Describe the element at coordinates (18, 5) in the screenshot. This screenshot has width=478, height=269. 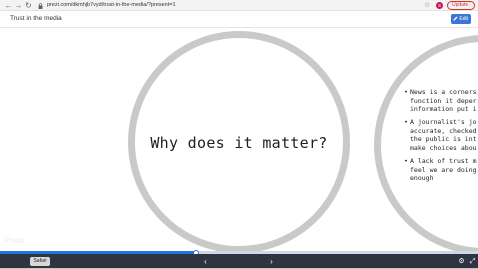
I see `forward-arrow-icon: →` at that location.